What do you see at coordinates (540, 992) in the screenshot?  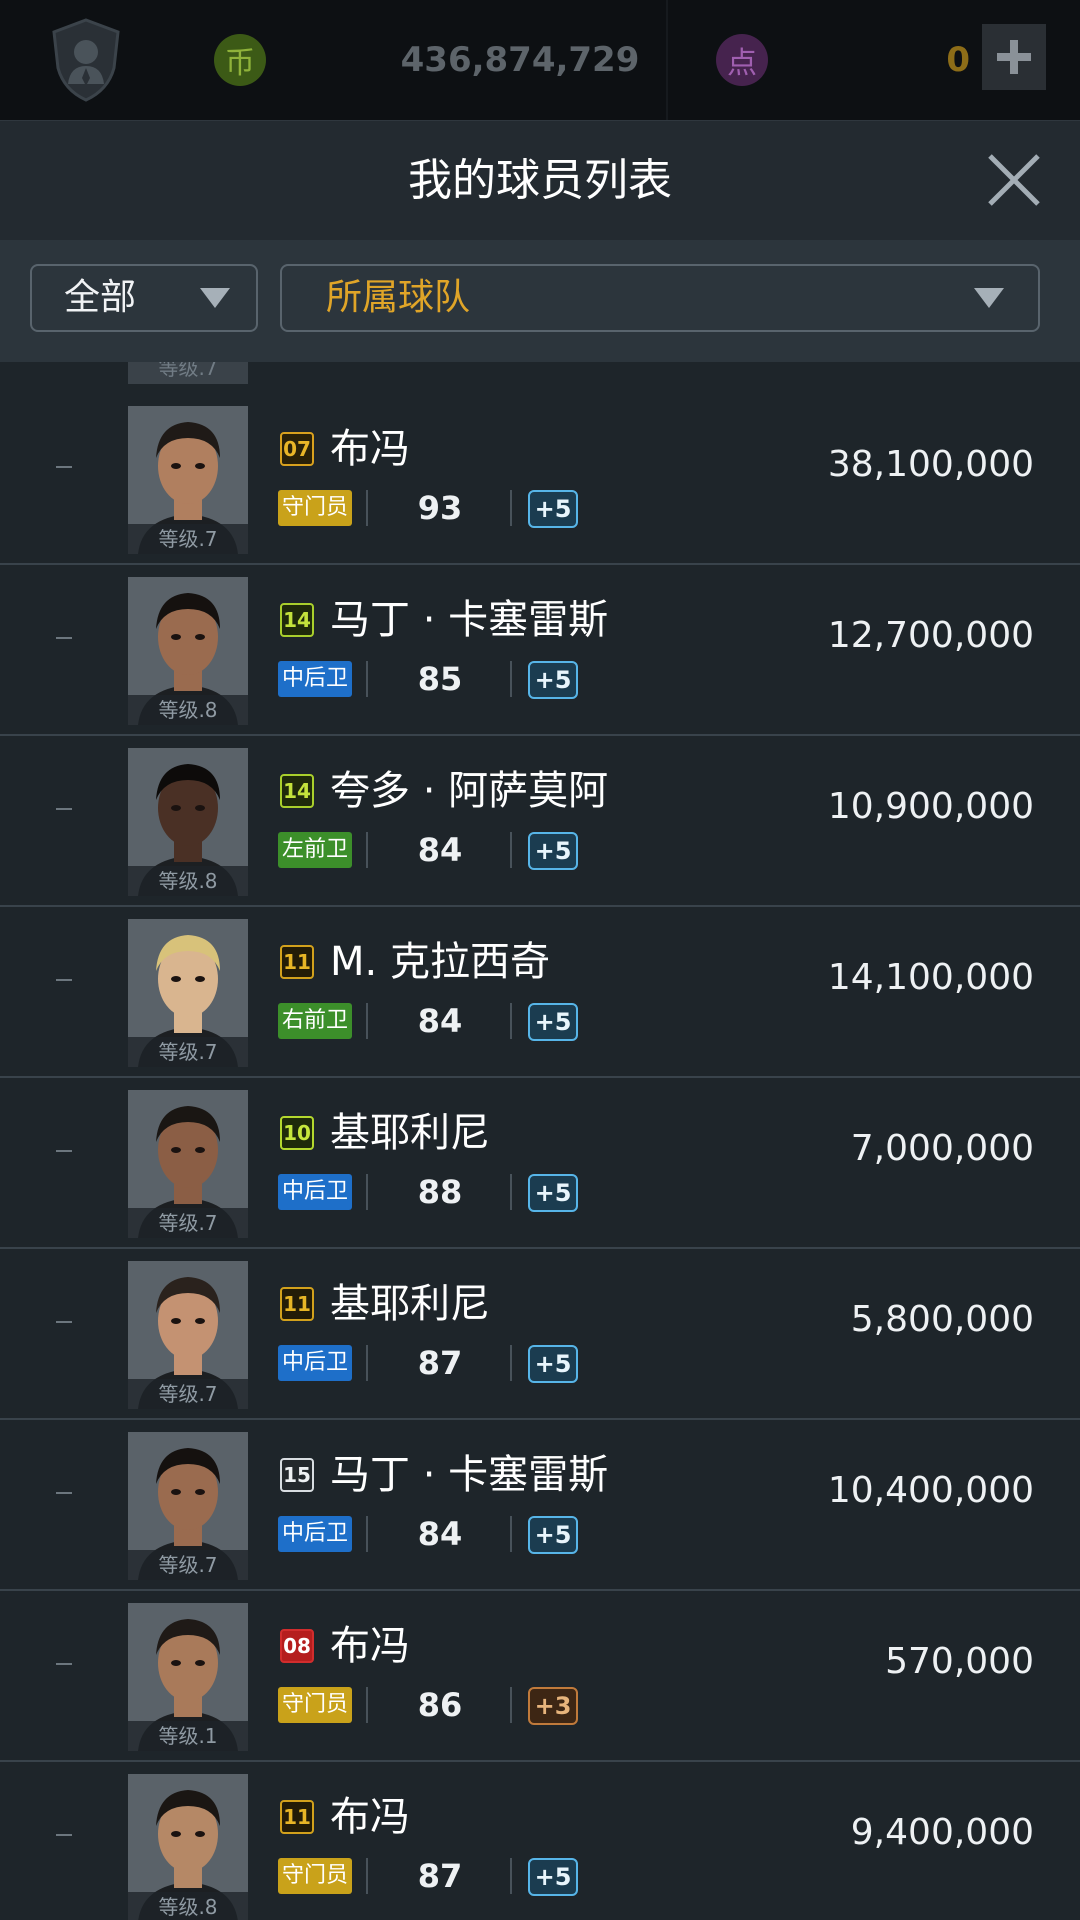 I see `table-row: 等级.7 11 M. 克拉西奇 右前卫 84 +5 14,100,000` at bounding box center [540, 992].